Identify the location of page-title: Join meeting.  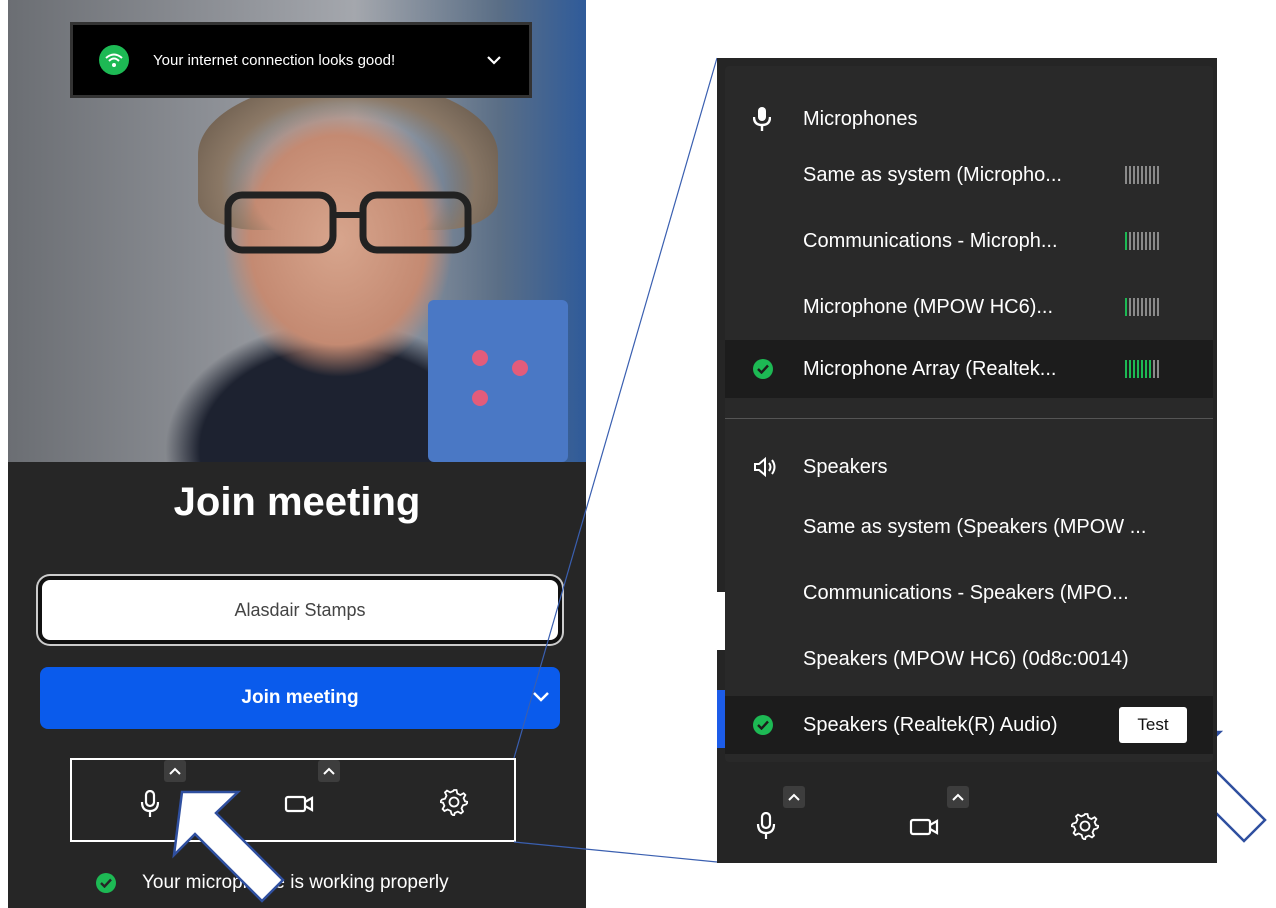
(297, 502).